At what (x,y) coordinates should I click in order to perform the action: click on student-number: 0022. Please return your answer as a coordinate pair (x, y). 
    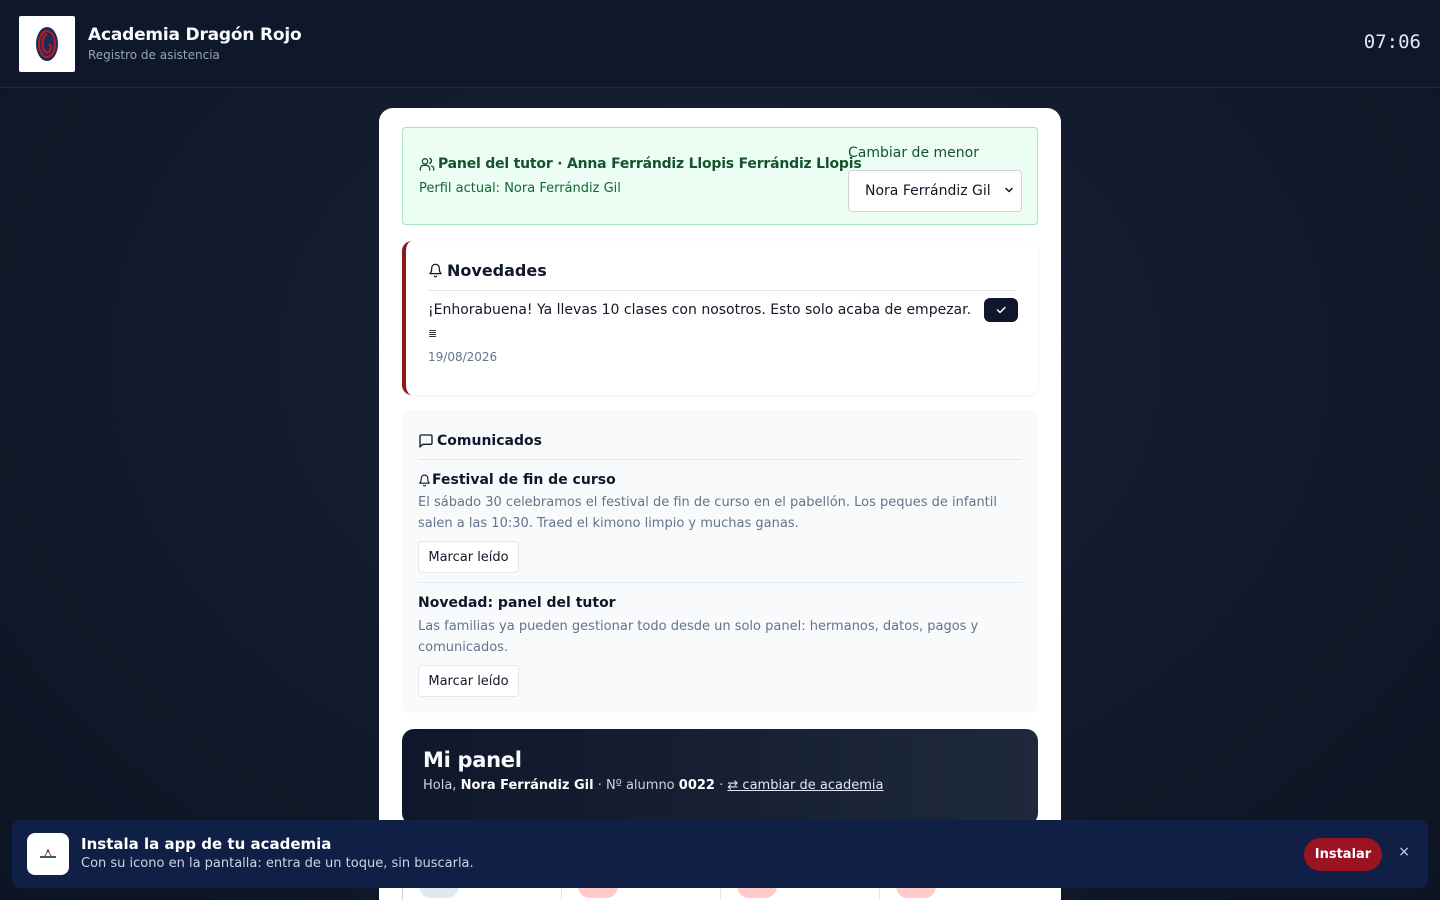
    Looking at the image, I should click on (696, 785).